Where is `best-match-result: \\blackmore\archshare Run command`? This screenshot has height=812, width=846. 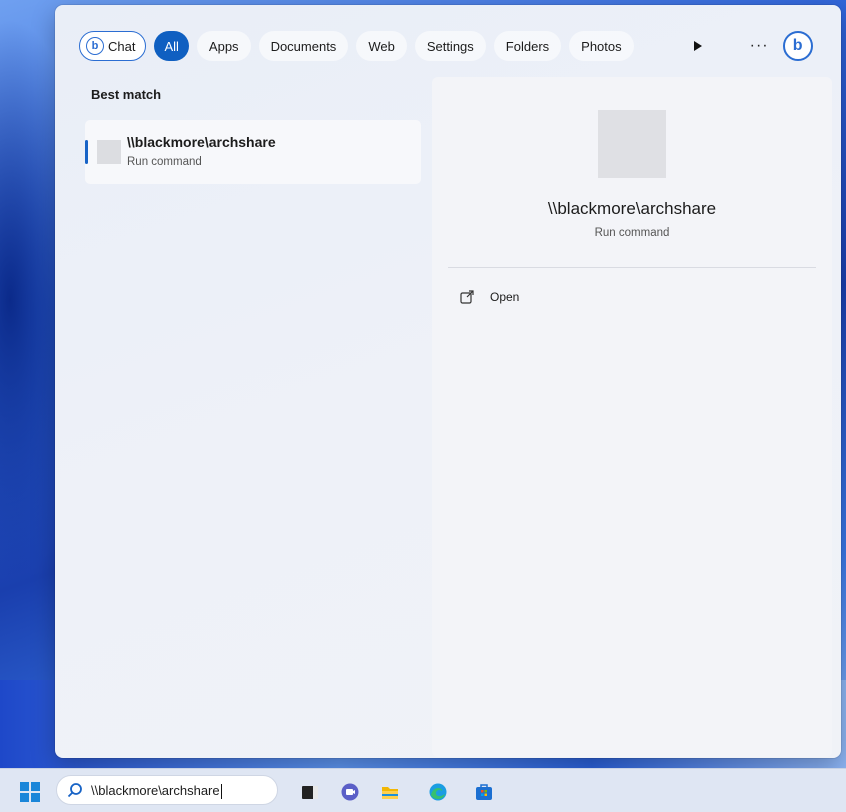
best-match-result: \\blackmore\archshare Run command is located at coordinates (253, 152).